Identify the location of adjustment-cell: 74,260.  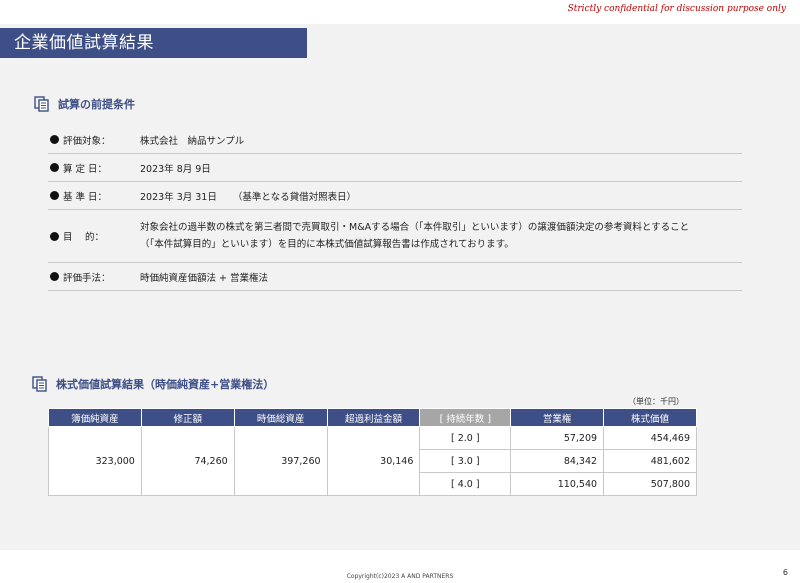
(187, 461).